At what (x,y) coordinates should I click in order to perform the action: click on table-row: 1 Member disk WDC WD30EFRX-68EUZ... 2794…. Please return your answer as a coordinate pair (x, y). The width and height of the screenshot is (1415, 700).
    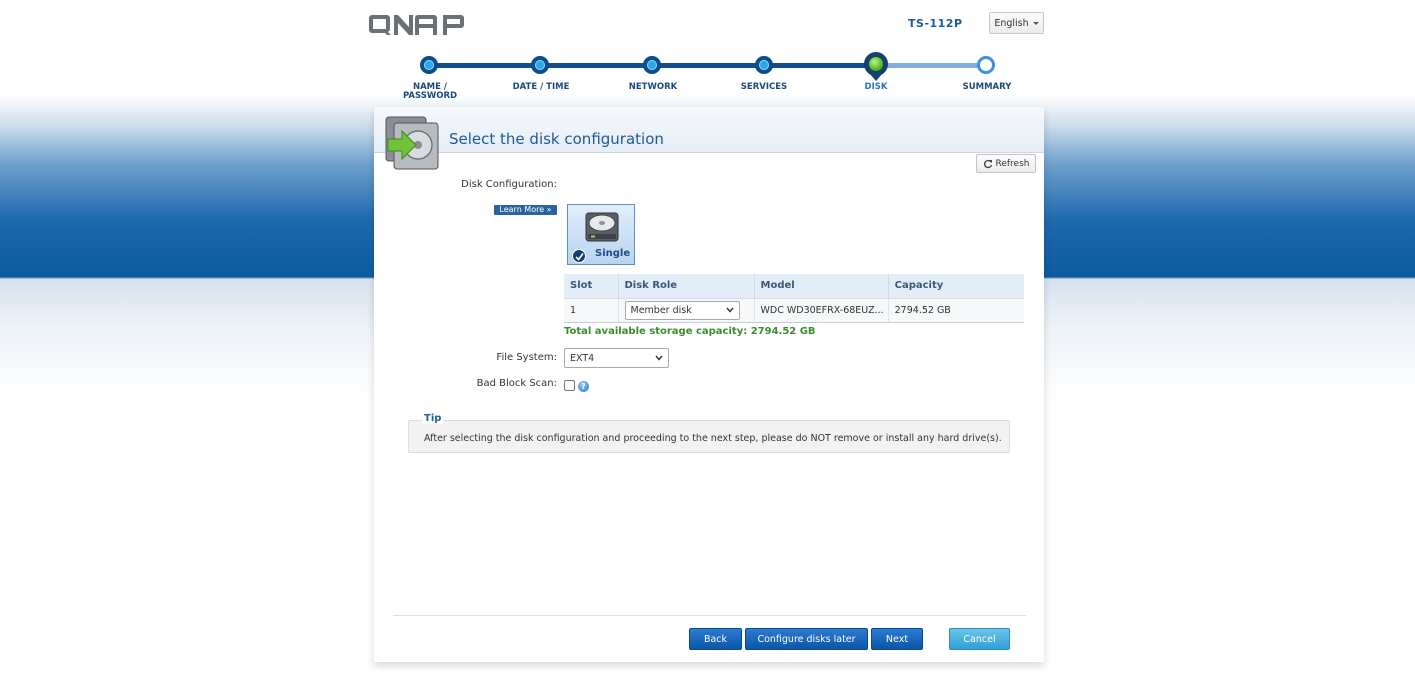
    Looking at the image, I should click on (794, 310).